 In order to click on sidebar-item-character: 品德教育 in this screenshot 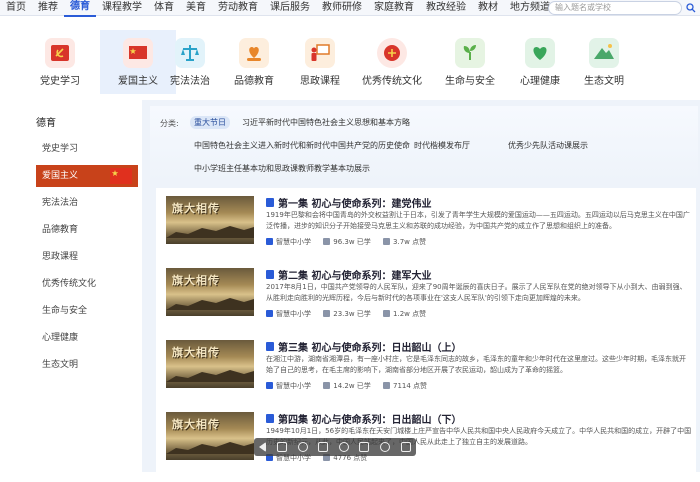, I will do `click(85, 230)`.